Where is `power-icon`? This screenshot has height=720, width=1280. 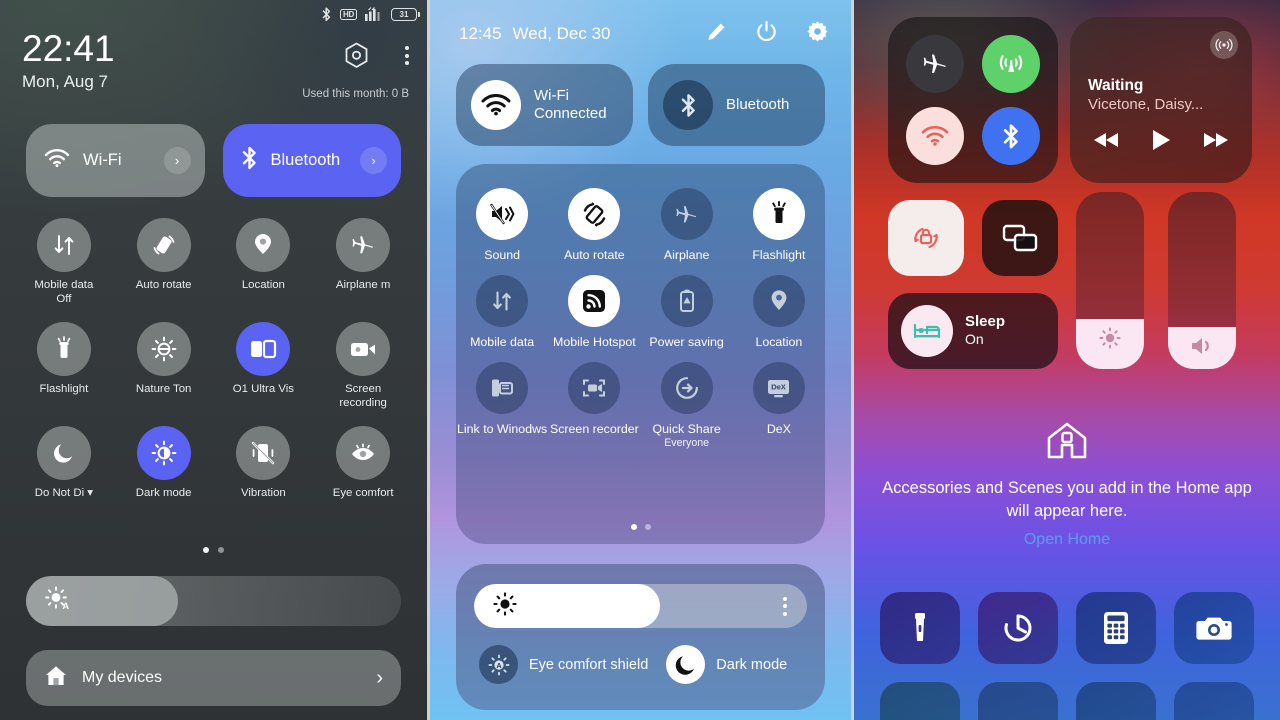 power-icon is located at coordinates (766, 34).